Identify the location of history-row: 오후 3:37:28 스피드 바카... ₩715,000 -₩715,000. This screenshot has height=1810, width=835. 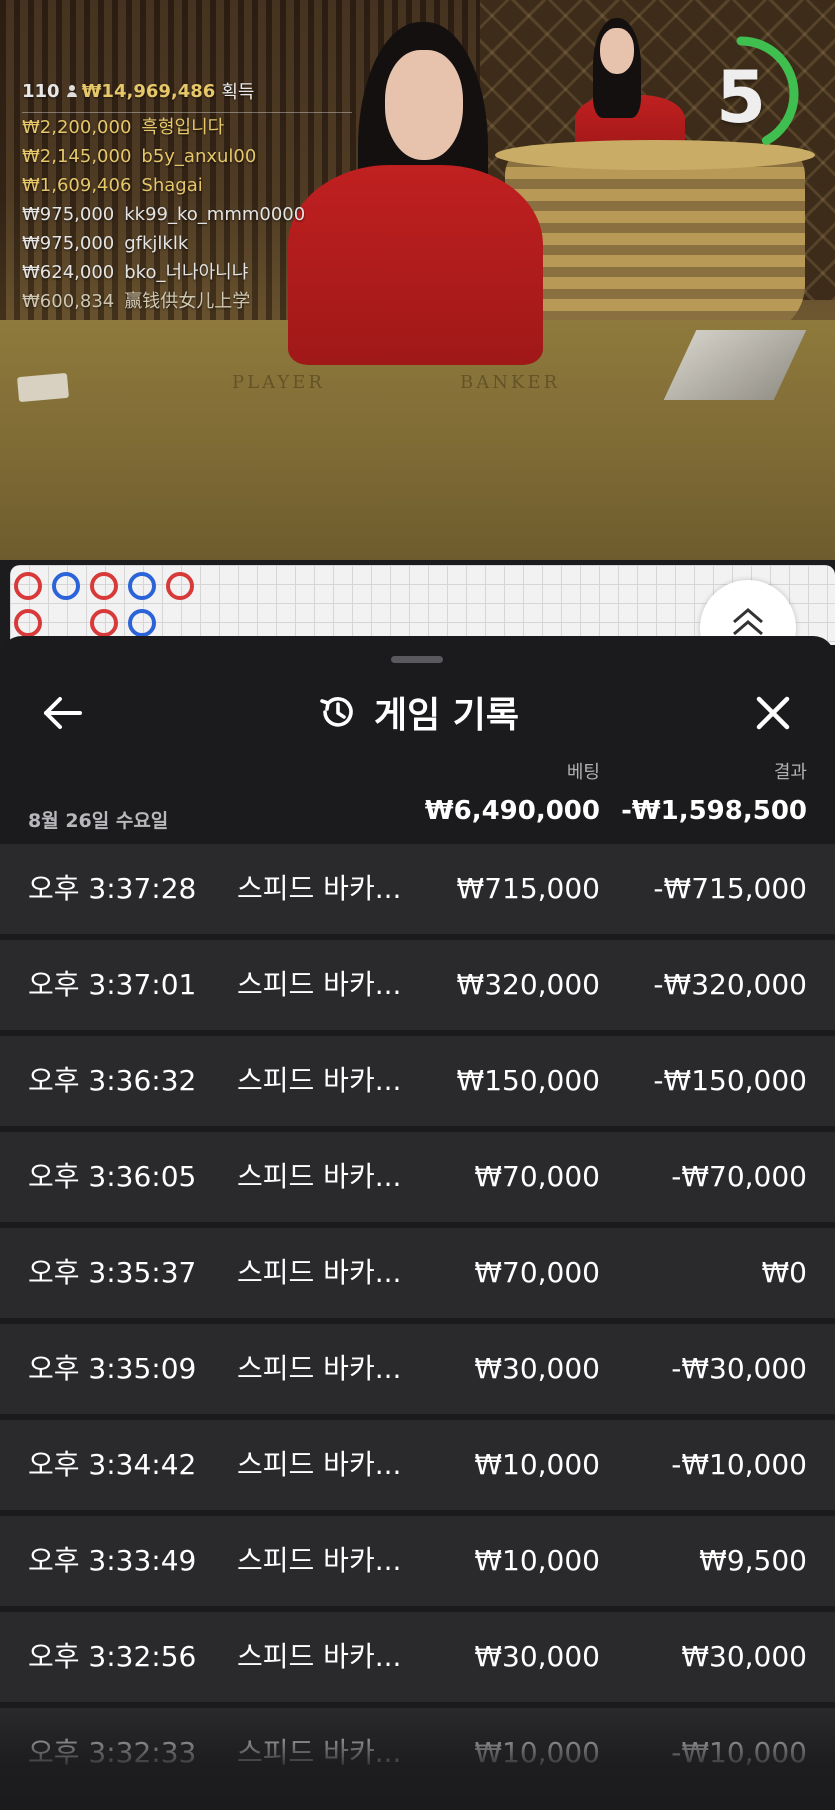
(417, 889).